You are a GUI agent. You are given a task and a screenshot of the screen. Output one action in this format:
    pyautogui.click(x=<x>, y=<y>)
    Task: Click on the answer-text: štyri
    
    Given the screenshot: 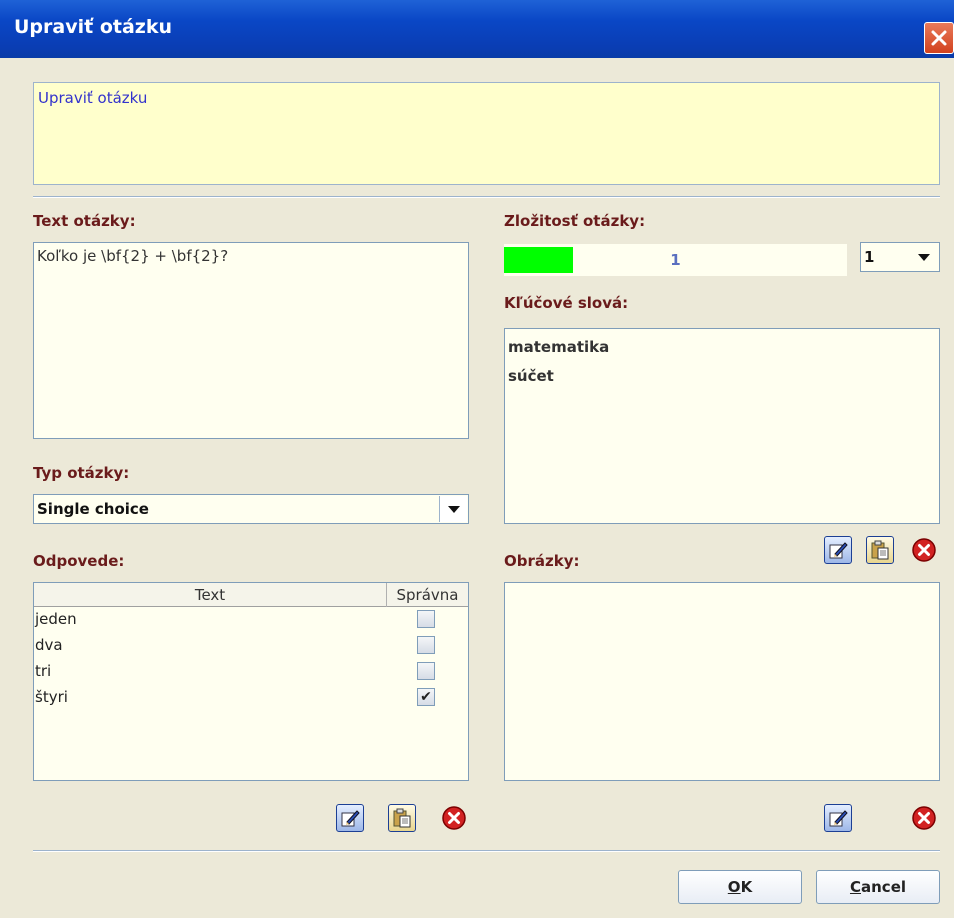 What is the action you would take?
    pyautogui.click(x=51, y=697)
    